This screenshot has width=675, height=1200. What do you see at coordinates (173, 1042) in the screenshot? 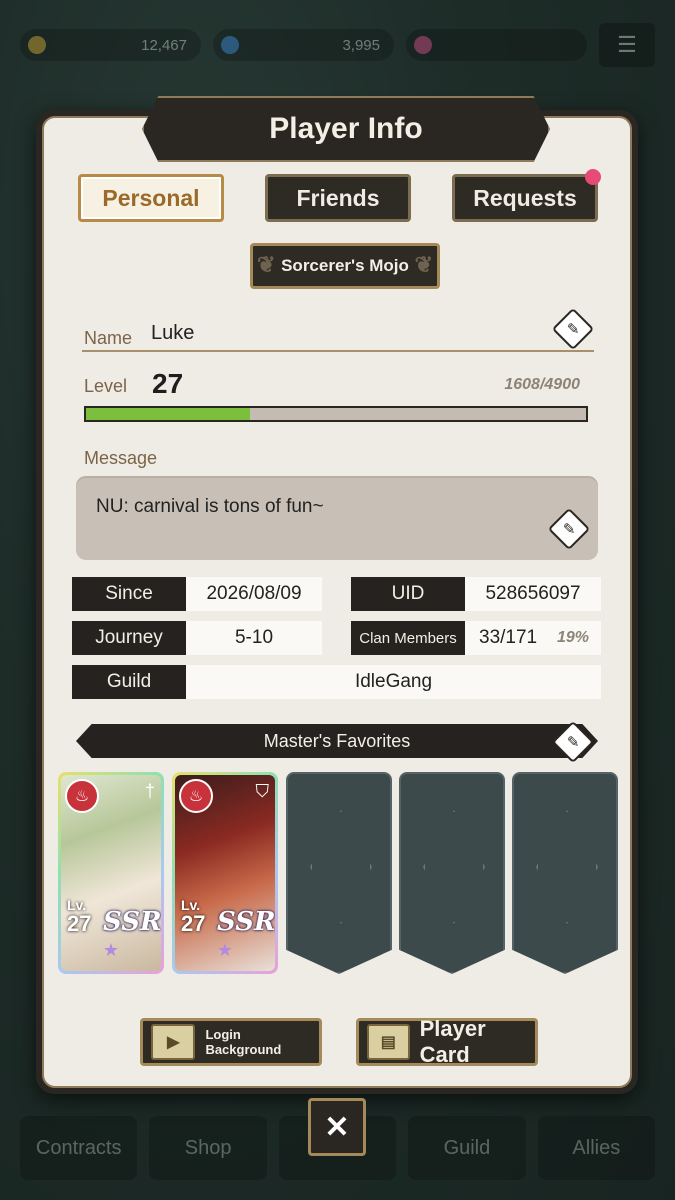
I see `film-icon: ▶` at bounding box center [173, 1042].